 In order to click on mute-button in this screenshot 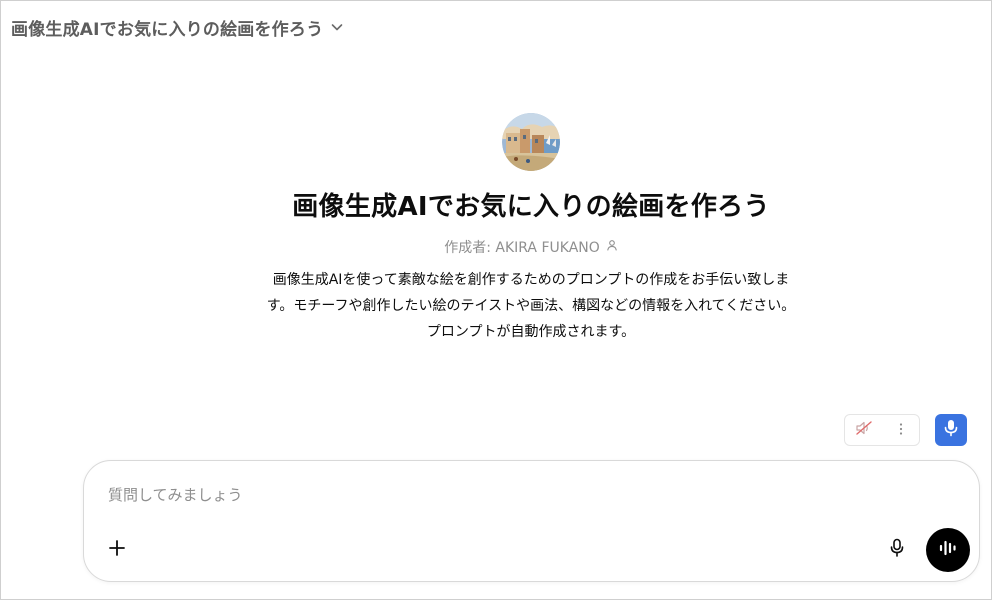, I will do `click(863, 430)`.